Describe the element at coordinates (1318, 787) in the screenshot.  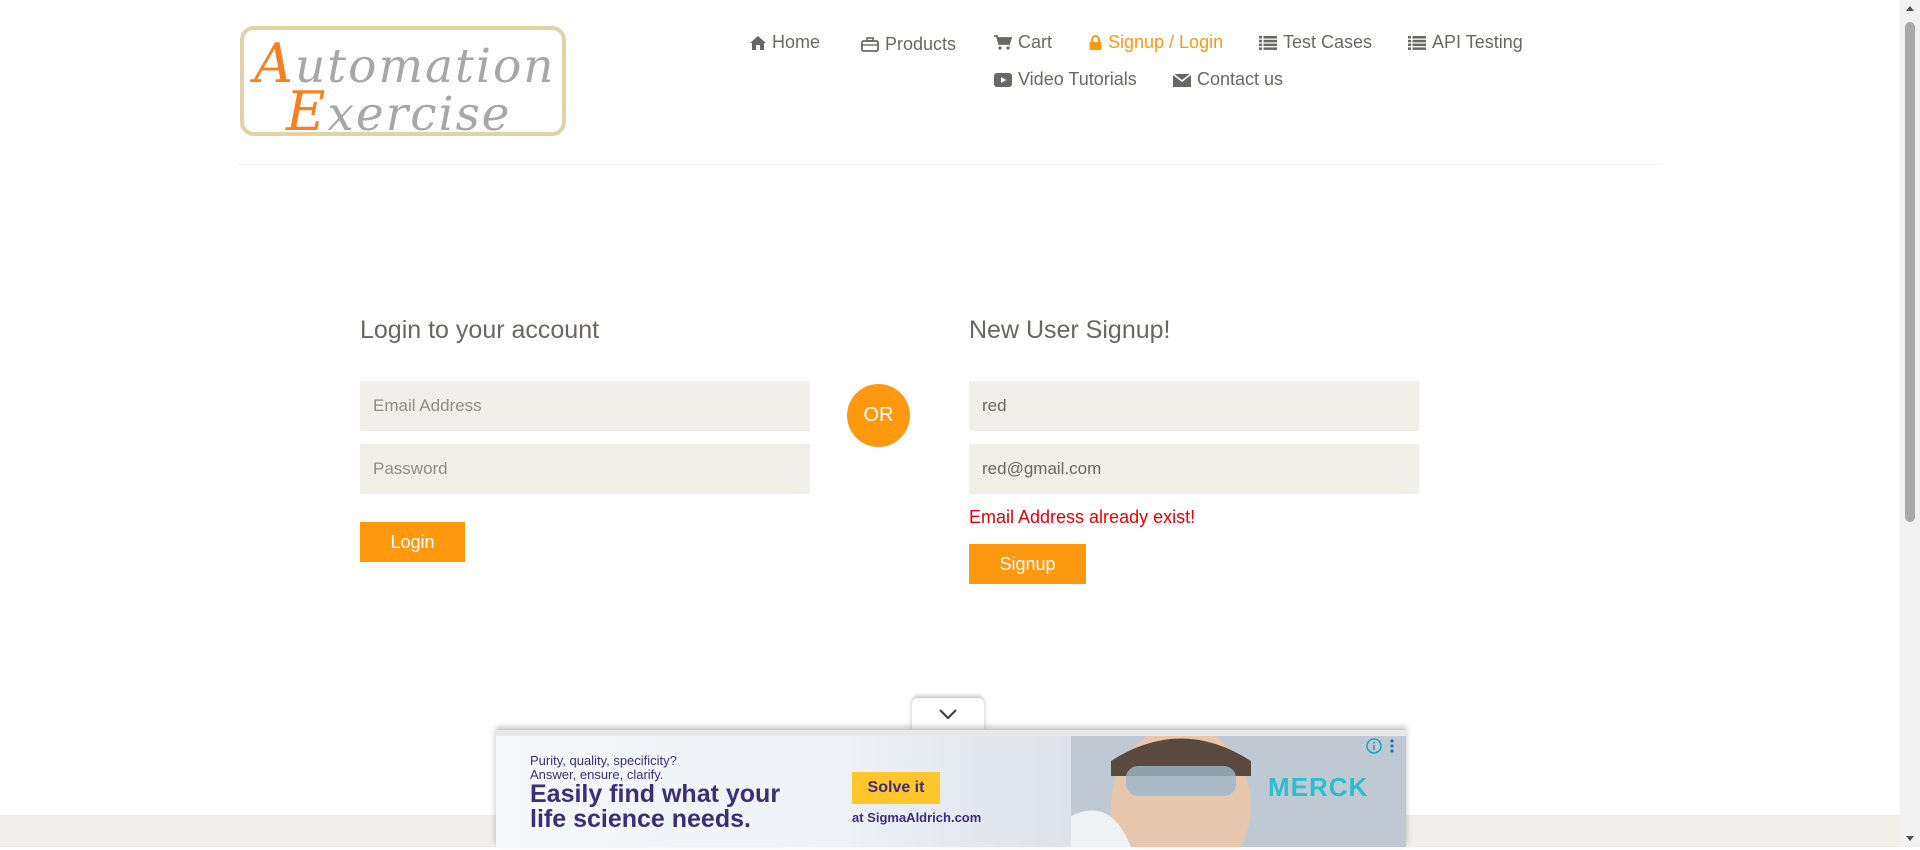
I see `ad-brand-logo: MERCK` at that location.